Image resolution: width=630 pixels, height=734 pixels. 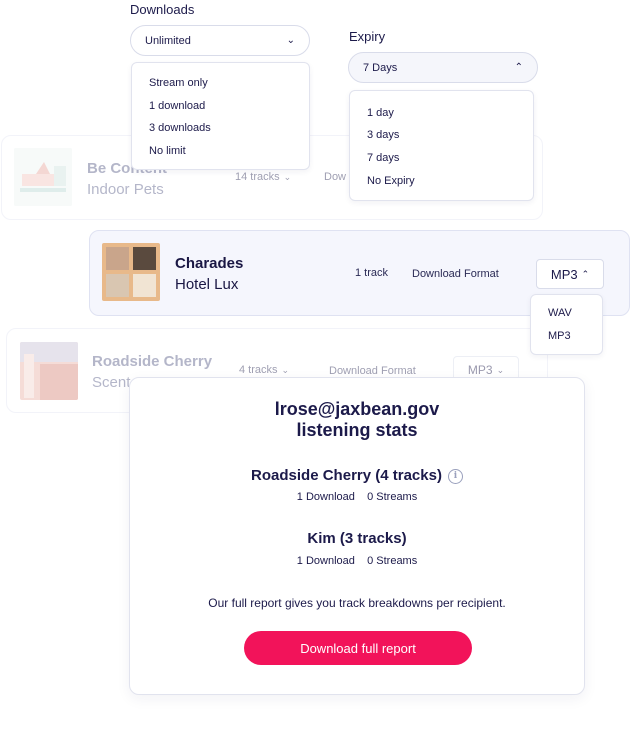 I want to click on album-art-roadside-cherry, so click(x=49, y=371).